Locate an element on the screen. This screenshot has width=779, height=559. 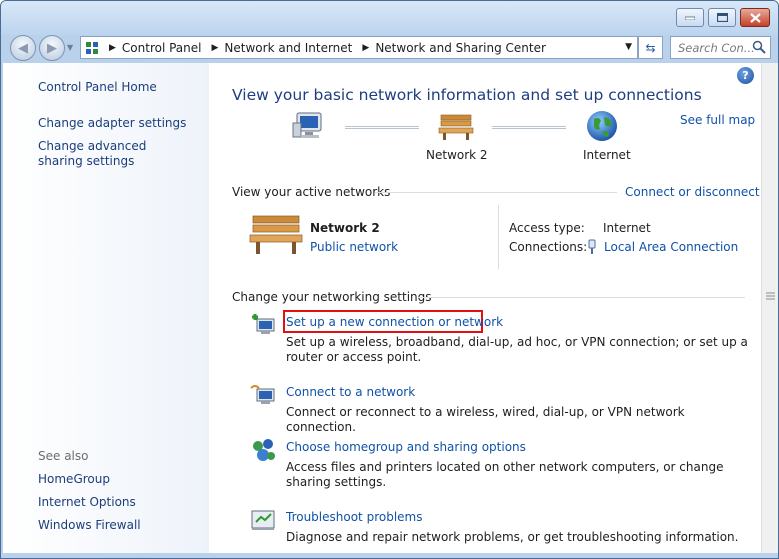
active-networks-header: View your active networks is located at coordinates (311, 192).